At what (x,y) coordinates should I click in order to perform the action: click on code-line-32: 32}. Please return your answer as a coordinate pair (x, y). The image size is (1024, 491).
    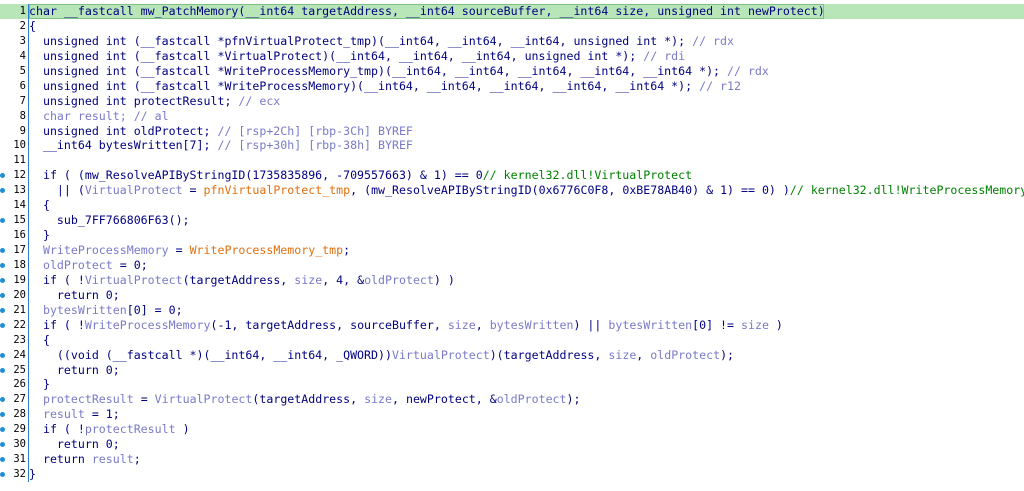
    Looking at the image, I should click on (512, 474).